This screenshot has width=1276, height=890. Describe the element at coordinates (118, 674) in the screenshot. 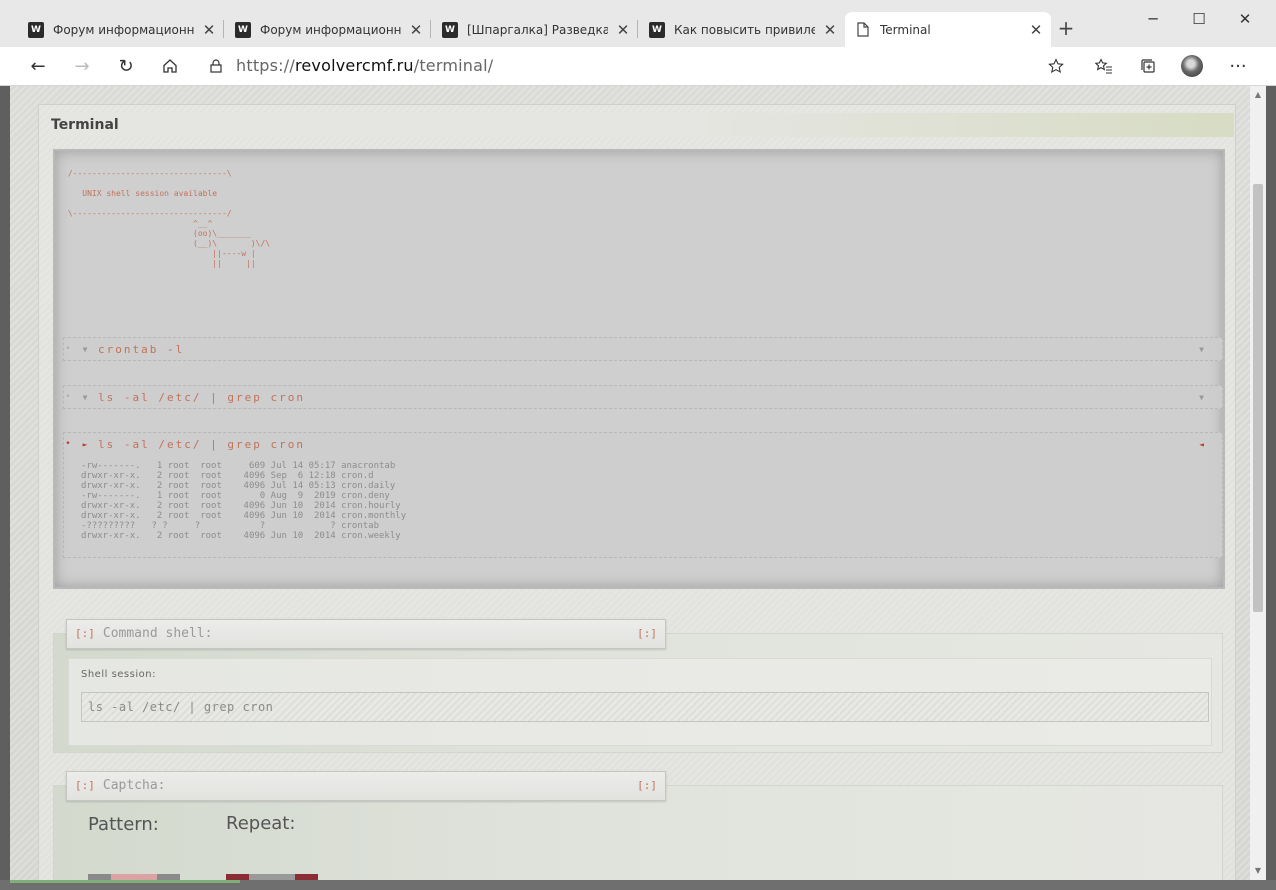

I see `shell-session-label: Shell session:` at that location.